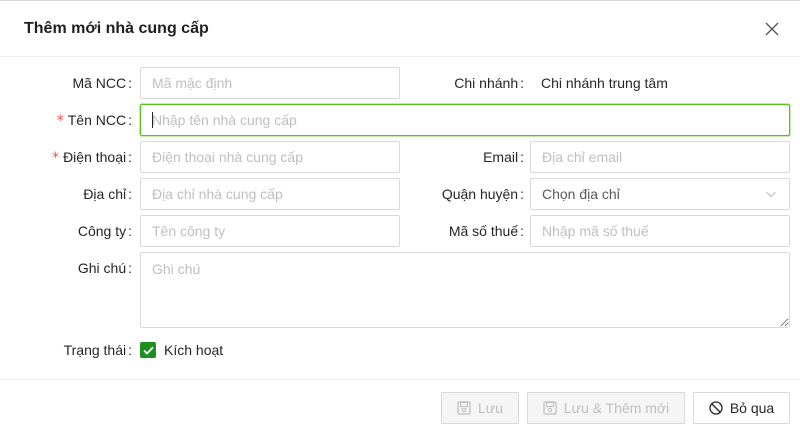 The height and width of the screenshot is (432, 800). Describe the element at coordinates (660, 194) in the screenshot. I see `district-select: Chọn địa chỉ` at that location.